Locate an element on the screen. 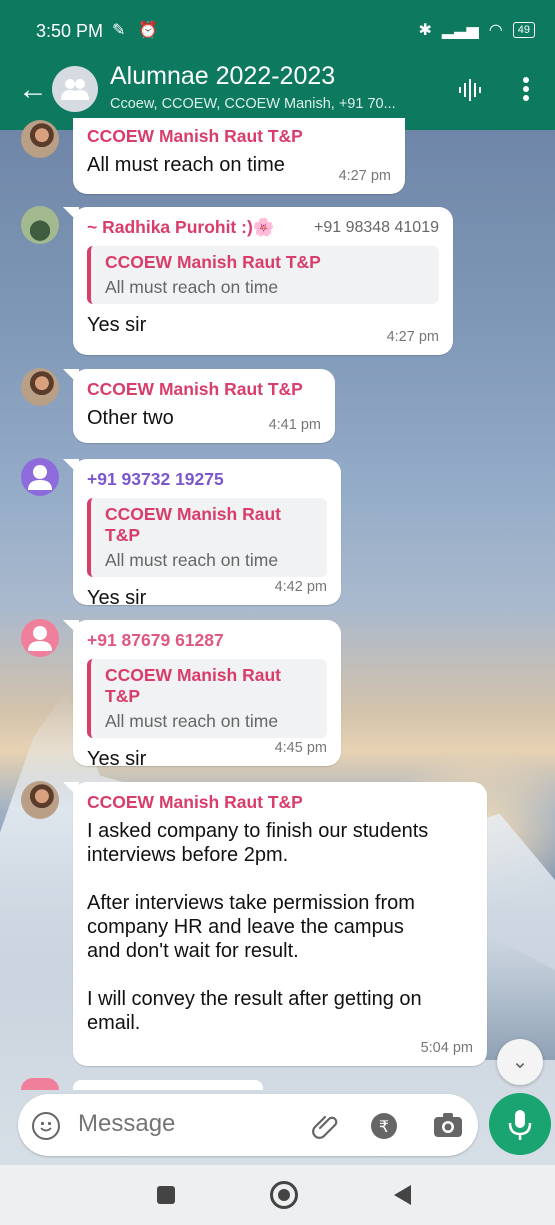 The image size is (555, 1225). message-sender: +91 87679 61287 is located at coordinates (155, 640).